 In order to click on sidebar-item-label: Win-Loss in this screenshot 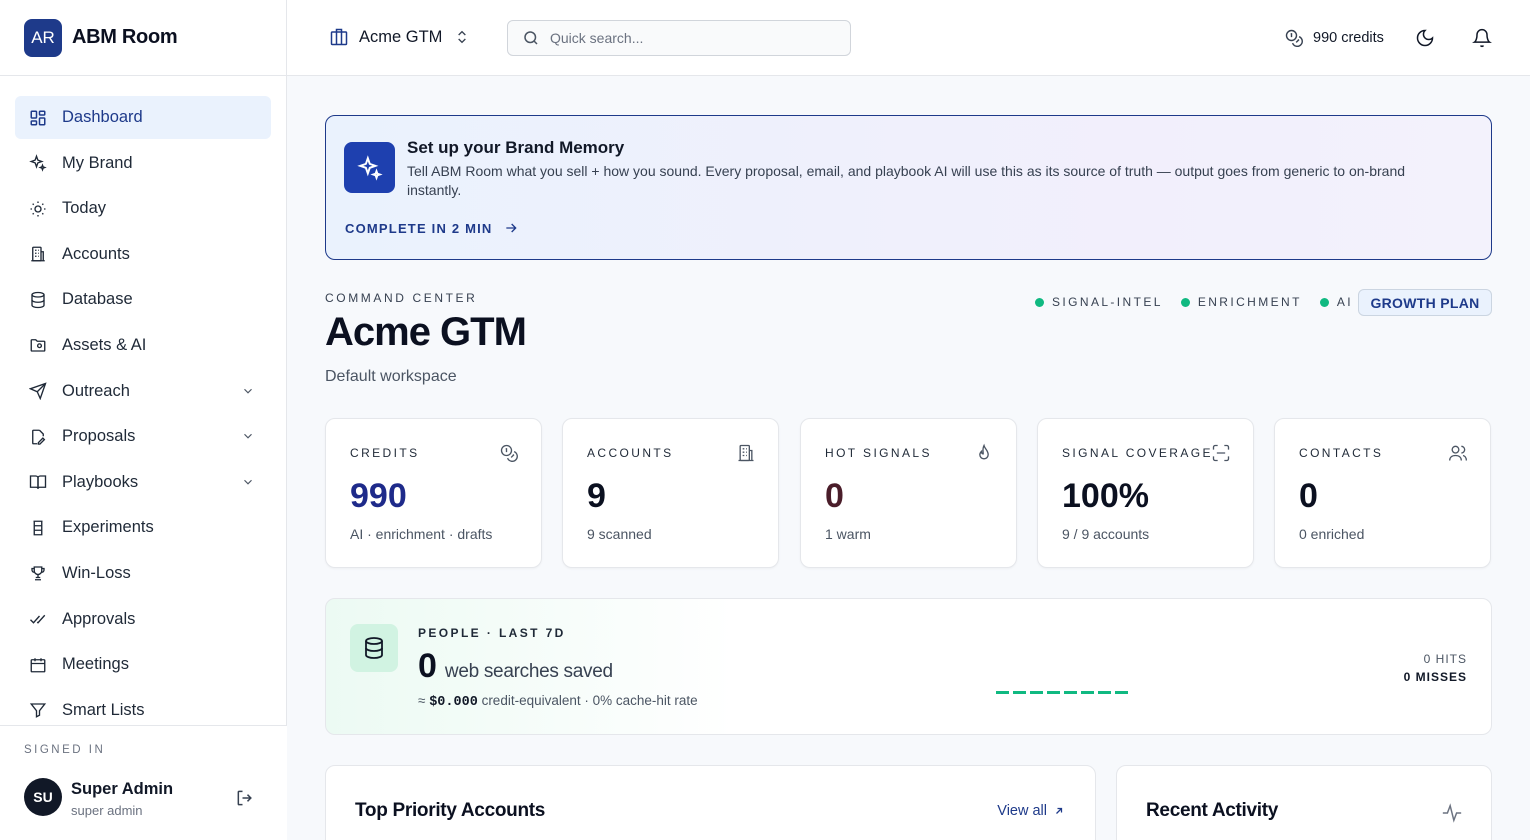, I will do `click(96, 572)`.